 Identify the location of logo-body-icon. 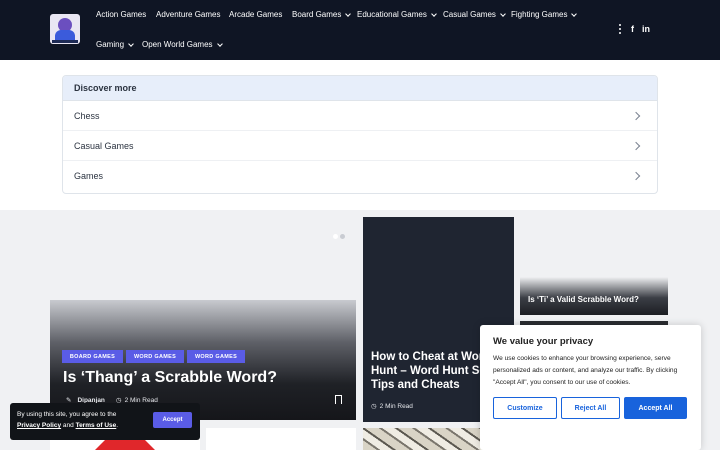
(65, 35).